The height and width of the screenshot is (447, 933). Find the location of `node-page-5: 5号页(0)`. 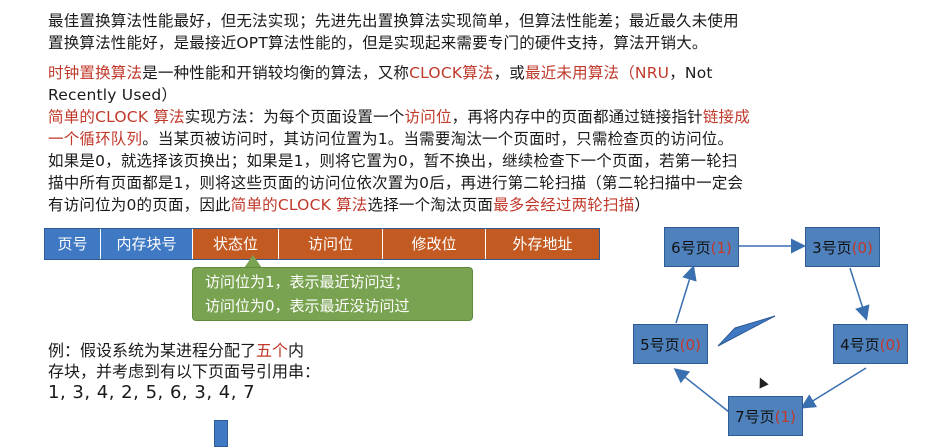

node-page-5: 5号页(0) is located at coordinates (670, 344).